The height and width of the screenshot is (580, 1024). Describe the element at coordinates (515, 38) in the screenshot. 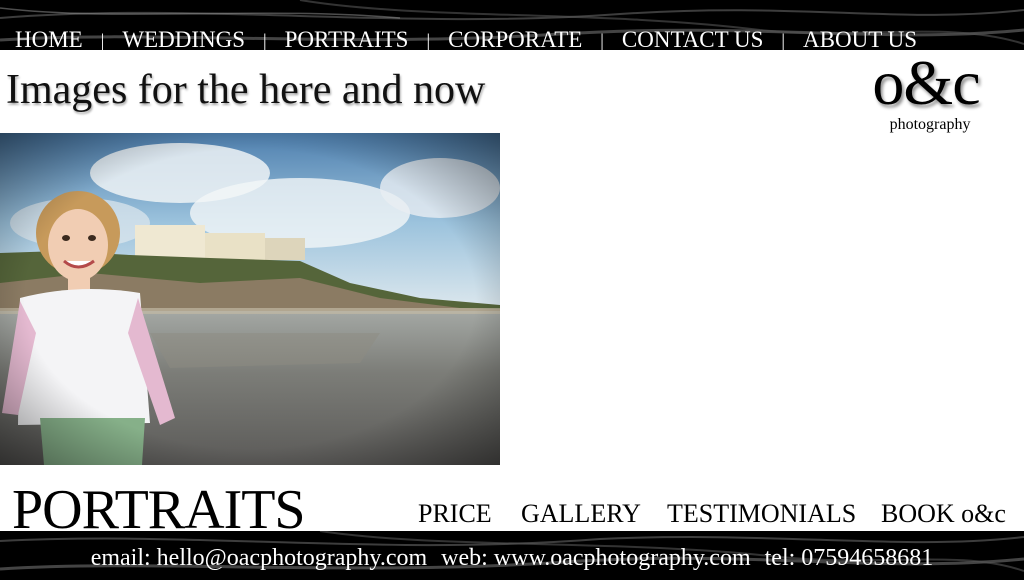

I see `nav-corporate: CORPORATE` at that location.